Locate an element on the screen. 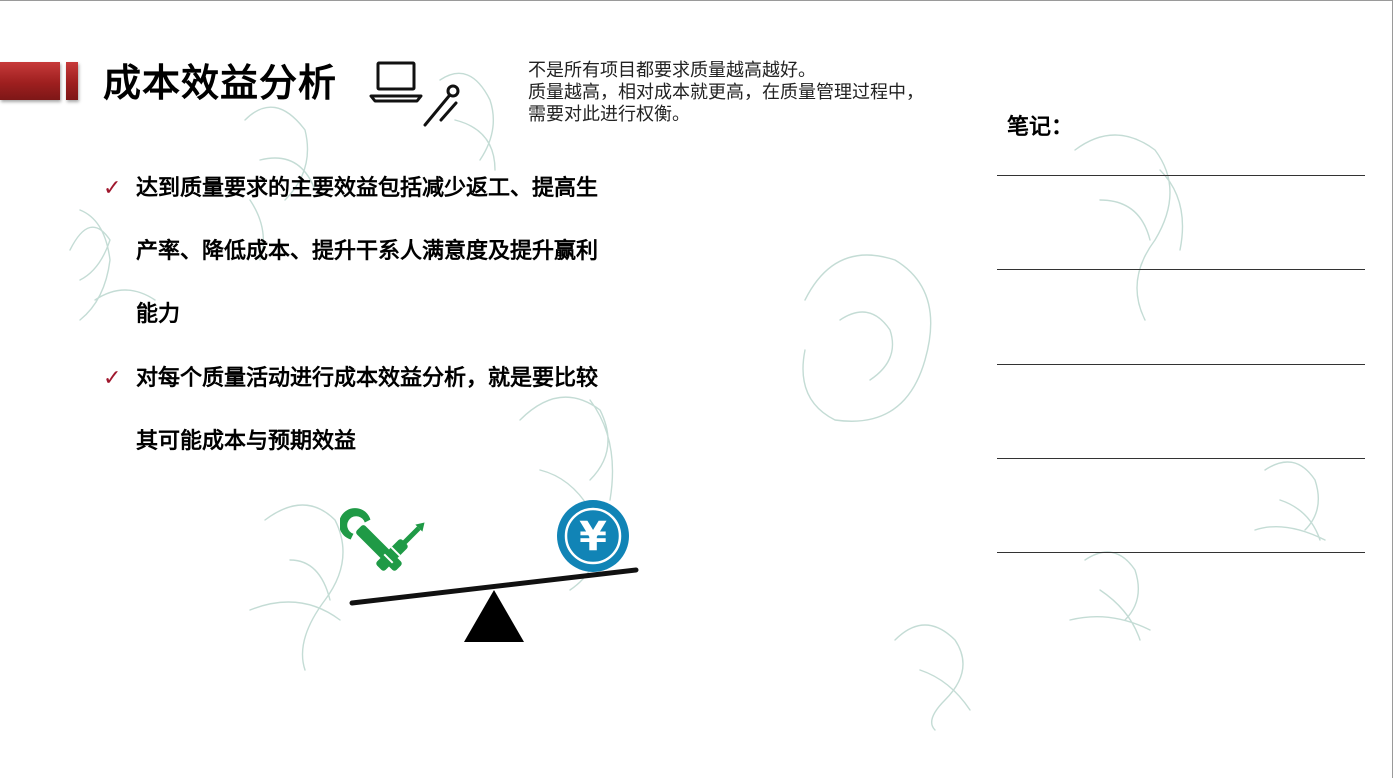  scale-fulcrum is located at coordinates (494, 616).